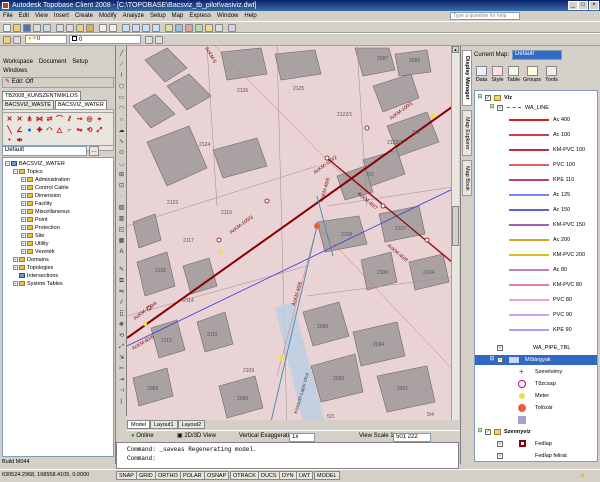 The height and width of the screenshot is (482, 600). Describe the element at coordinates (412, 437) in the screenshot. I see `view-scale-input: 501 222` at that location.